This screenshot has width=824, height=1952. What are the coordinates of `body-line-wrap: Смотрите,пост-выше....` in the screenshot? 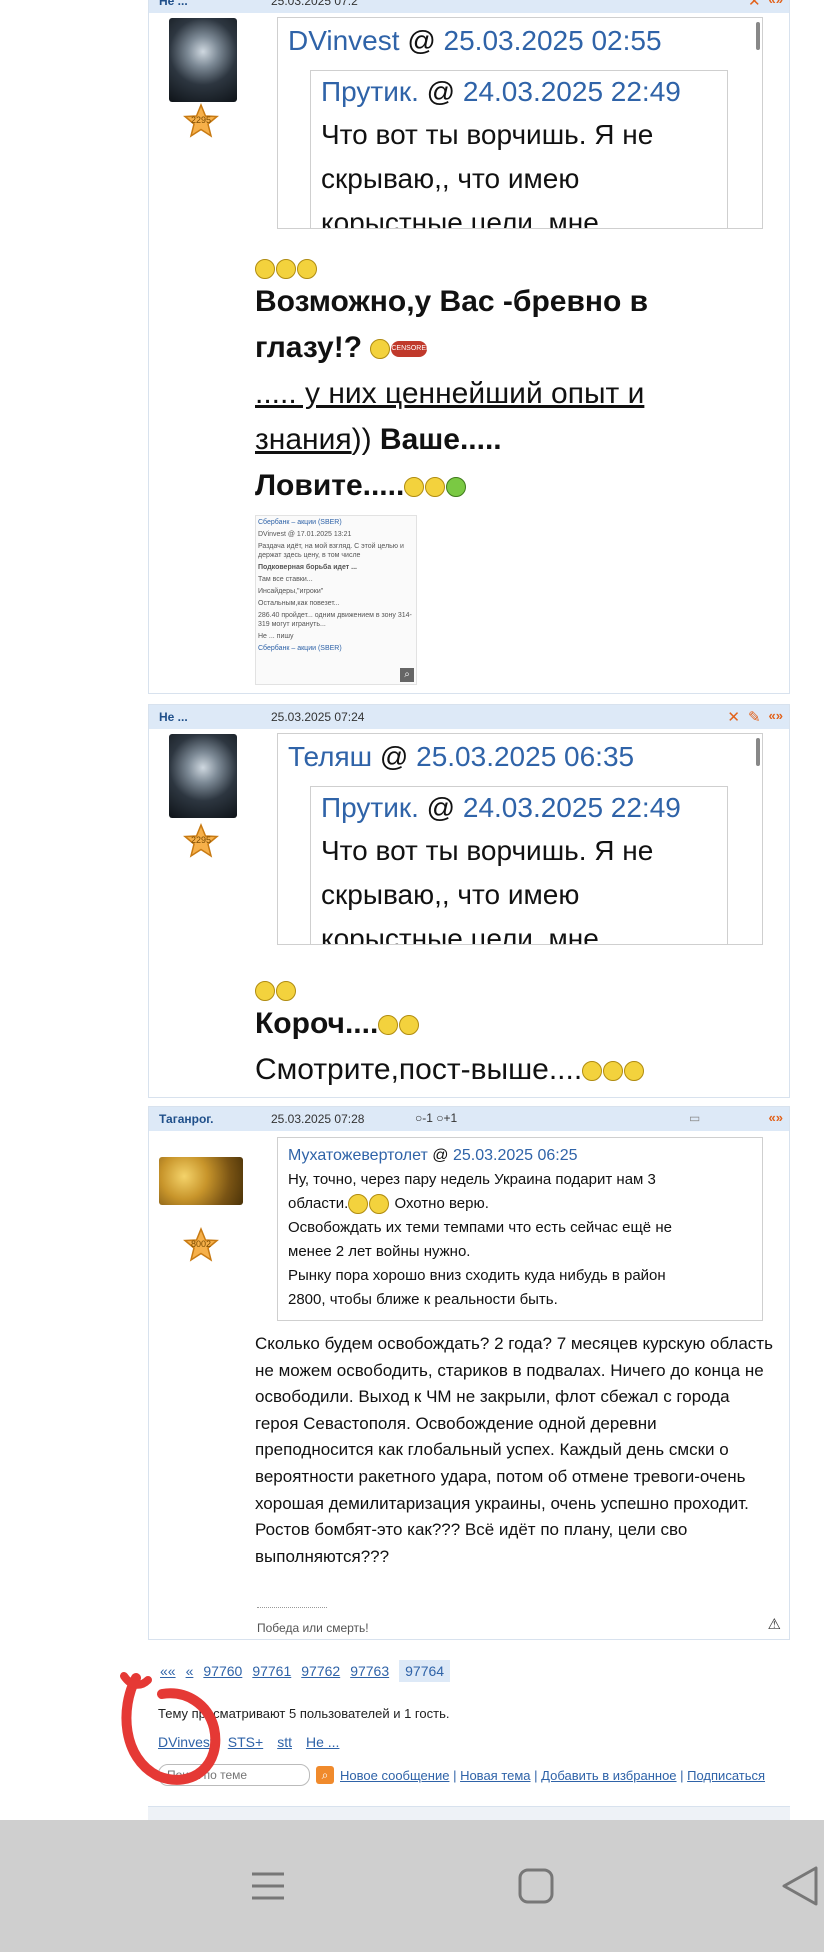 It's located at (515, 1070).